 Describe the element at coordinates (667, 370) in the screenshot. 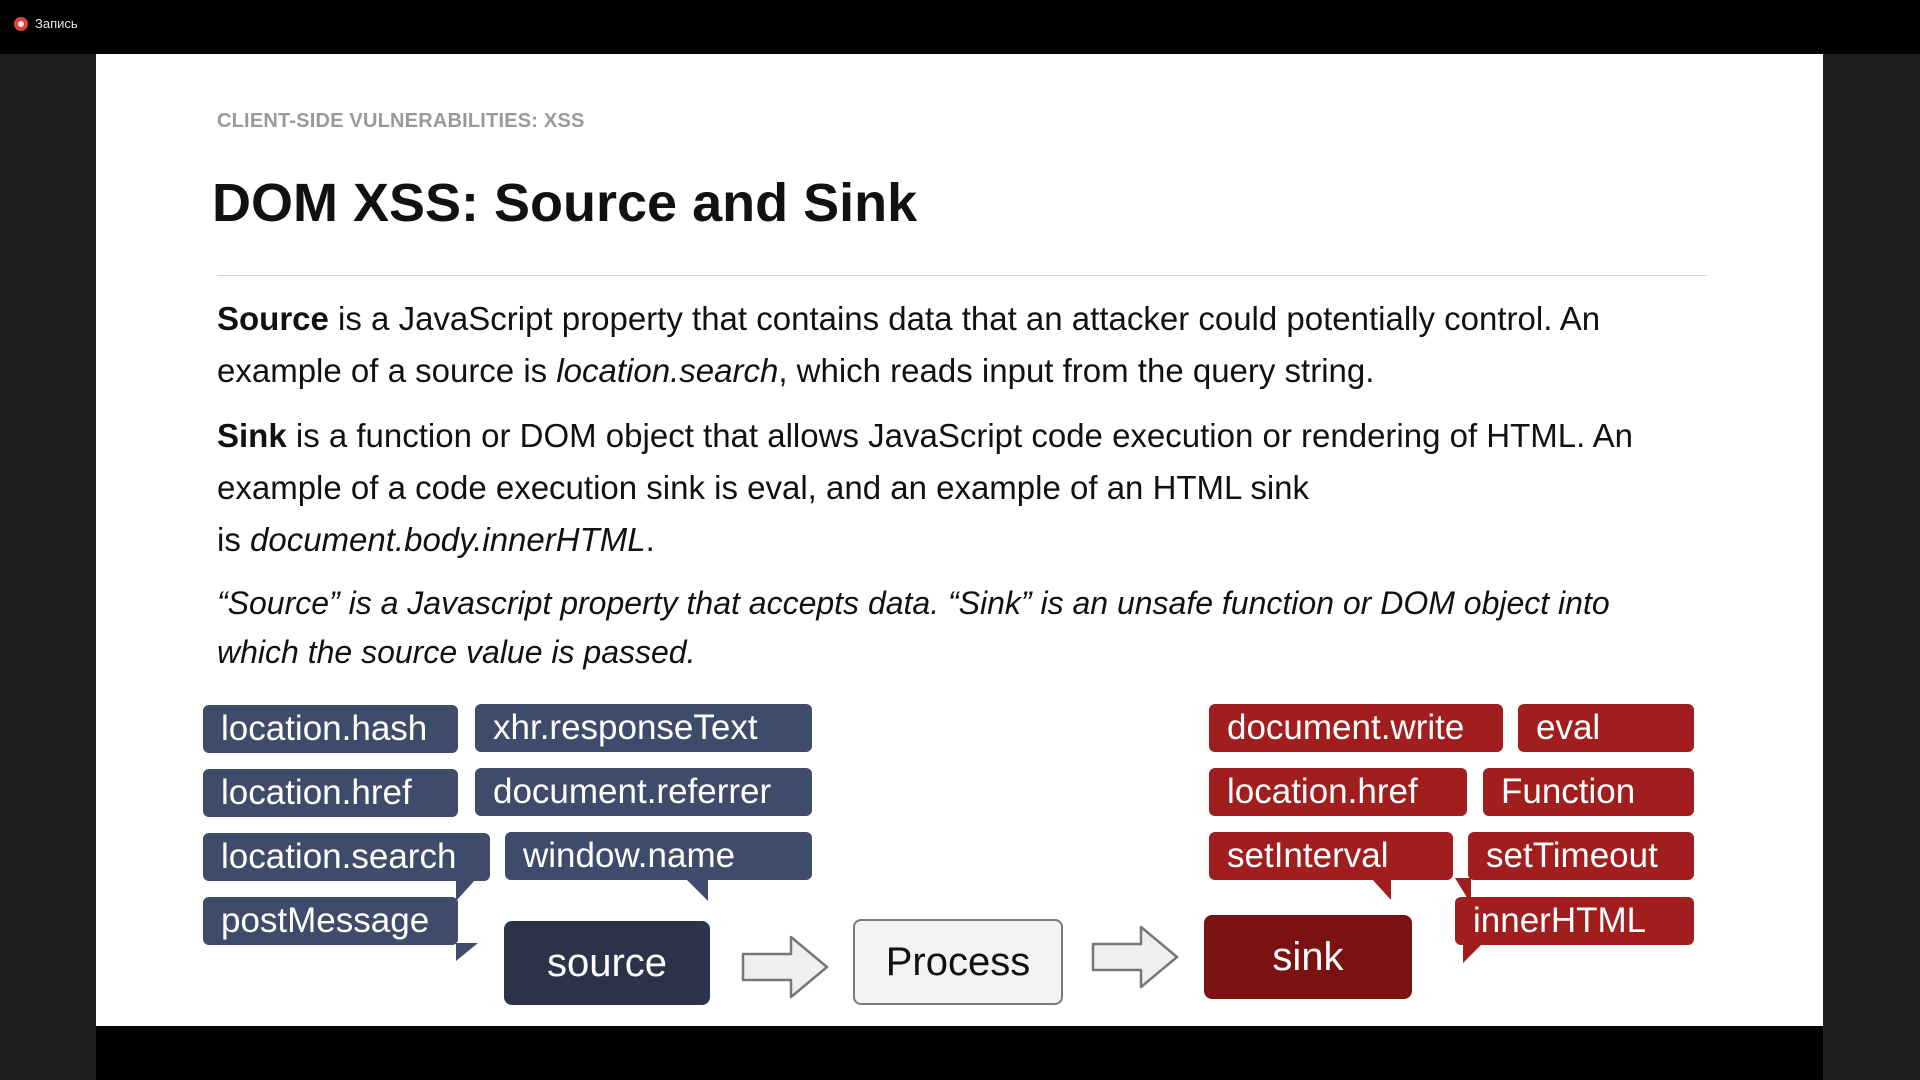

I see `source-example: location.search` at that location.